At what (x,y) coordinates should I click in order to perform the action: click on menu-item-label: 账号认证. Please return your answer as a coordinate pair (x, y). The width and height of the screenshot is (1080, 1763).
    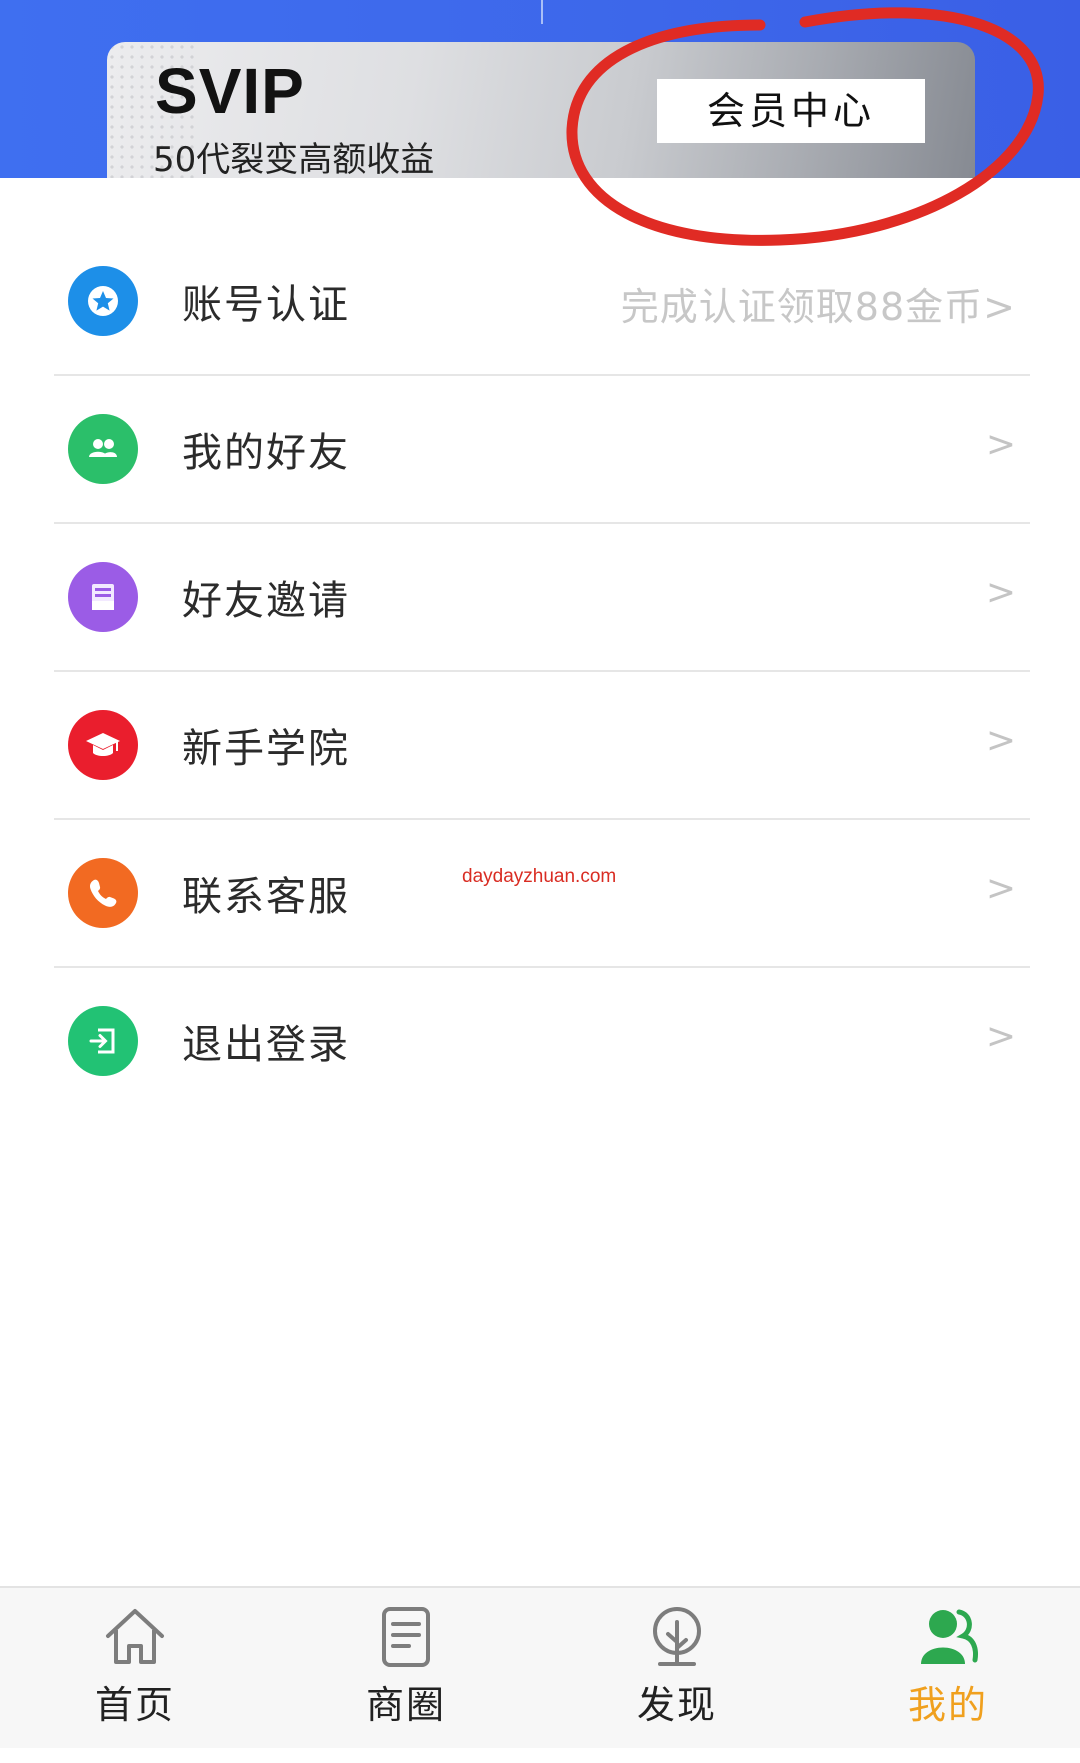
    Looking at the image, I should click on (266, 305).